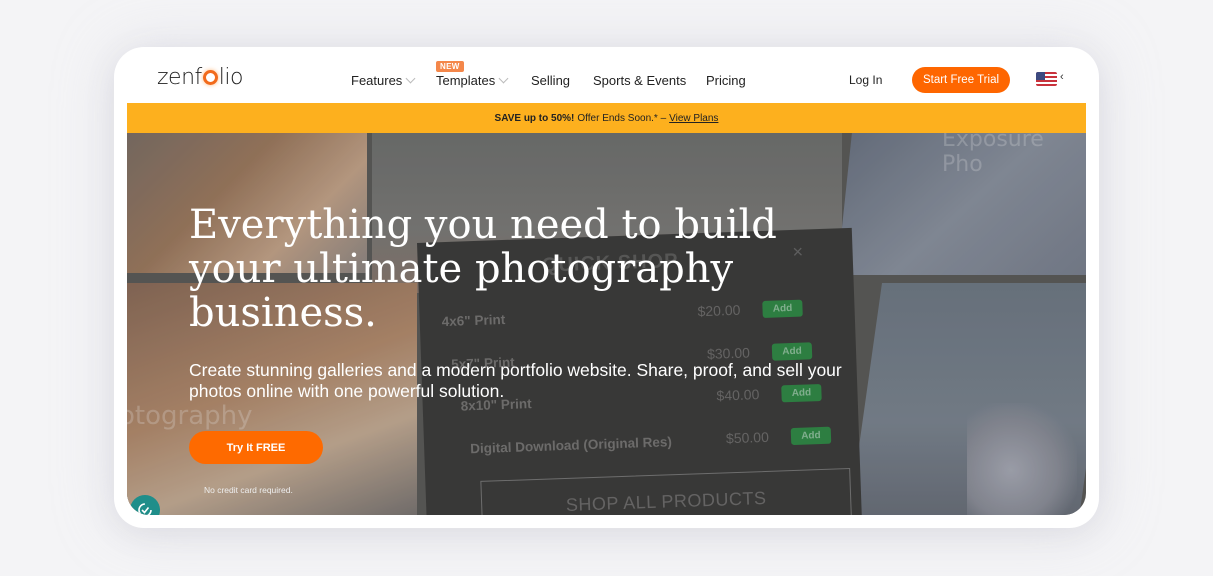 The image size is (1213, 576). I want to click on start-free-trial-button: Start Free Trial, so click(961, 80).